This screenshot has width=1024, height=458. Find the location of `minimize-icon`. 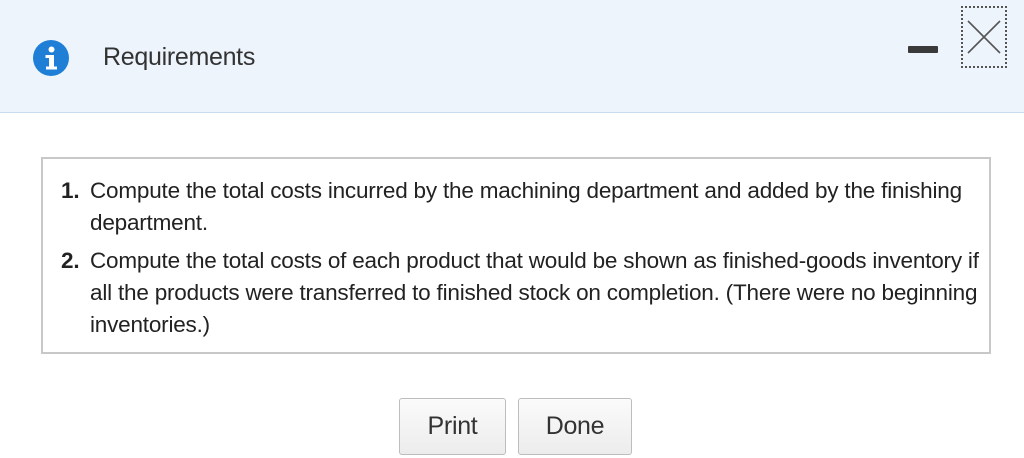

minimize-icon is located at coordinates (923, 49).